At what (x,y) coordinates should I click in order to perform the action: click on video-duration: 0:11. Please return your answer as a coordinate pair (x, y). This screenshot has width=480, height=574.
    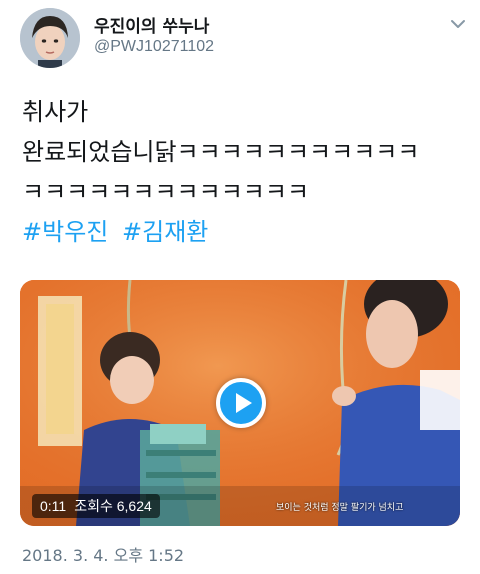
    Looking at the image, I should click on (53, 506).